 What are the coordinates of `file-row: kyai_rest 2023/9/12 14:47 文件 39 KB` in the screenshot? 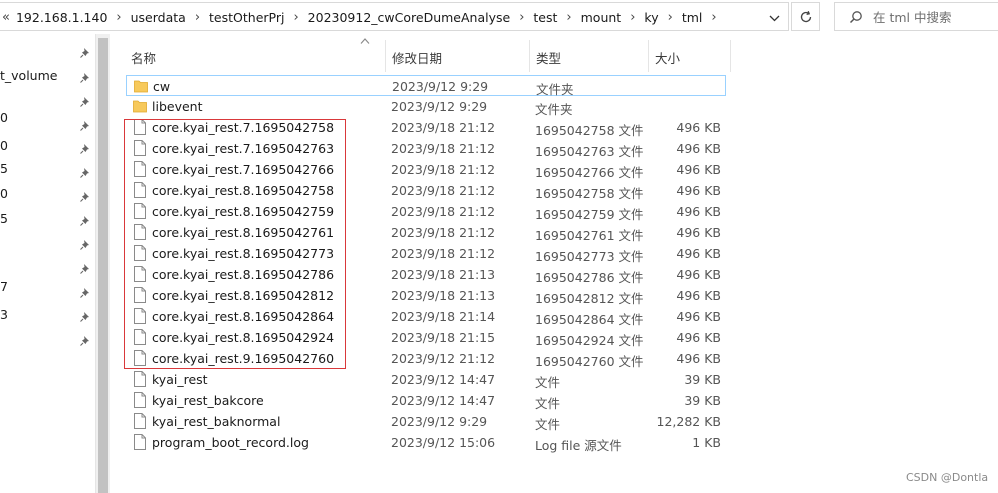 It's located at (426, 379).